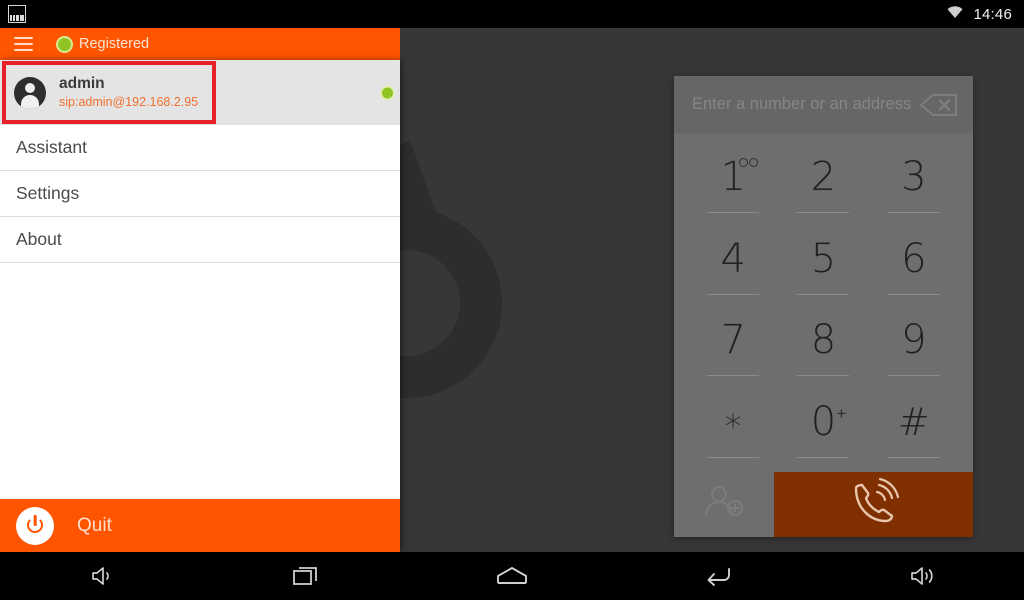 This screenshot has height=600, width=1024. What do you see at coordinates (955, 14) in the screenshot?
I see `wifi-icon` at bounding box center [955, 14].